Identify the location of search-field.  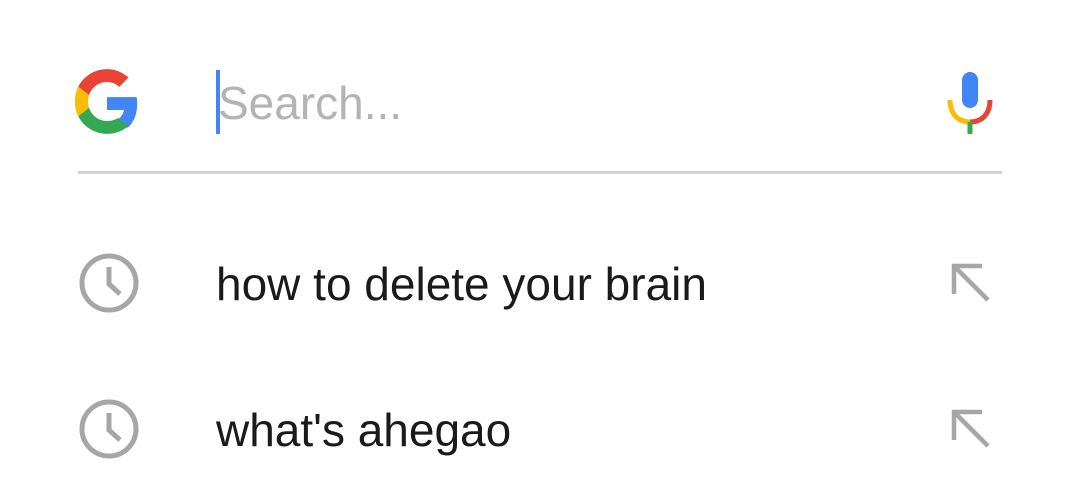
(552, 103).